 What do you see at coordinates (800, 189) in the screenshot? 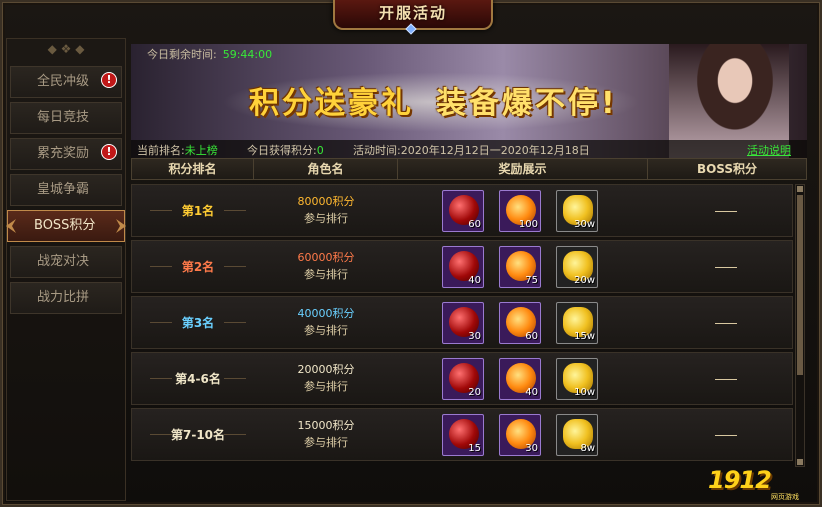
I see `scroll-up-icon` at bounding box center [800, 189].